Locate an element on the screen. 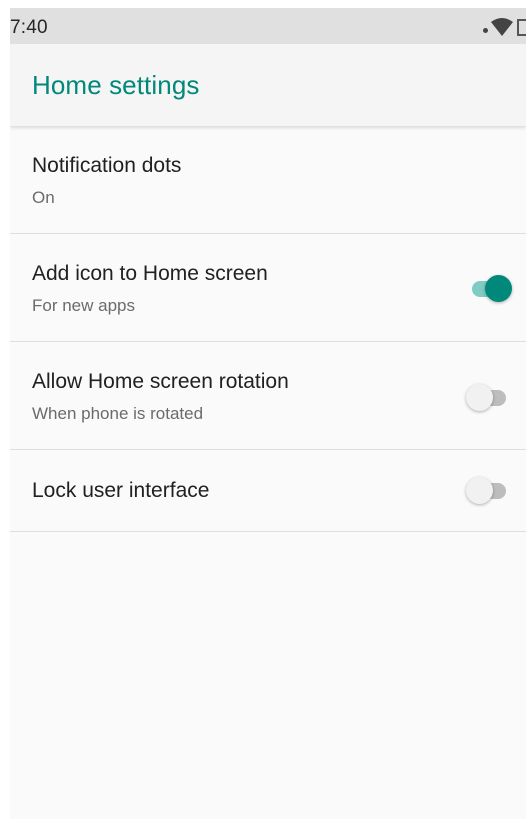  setting-summary: For new apps is located at coordinates (83, 305).